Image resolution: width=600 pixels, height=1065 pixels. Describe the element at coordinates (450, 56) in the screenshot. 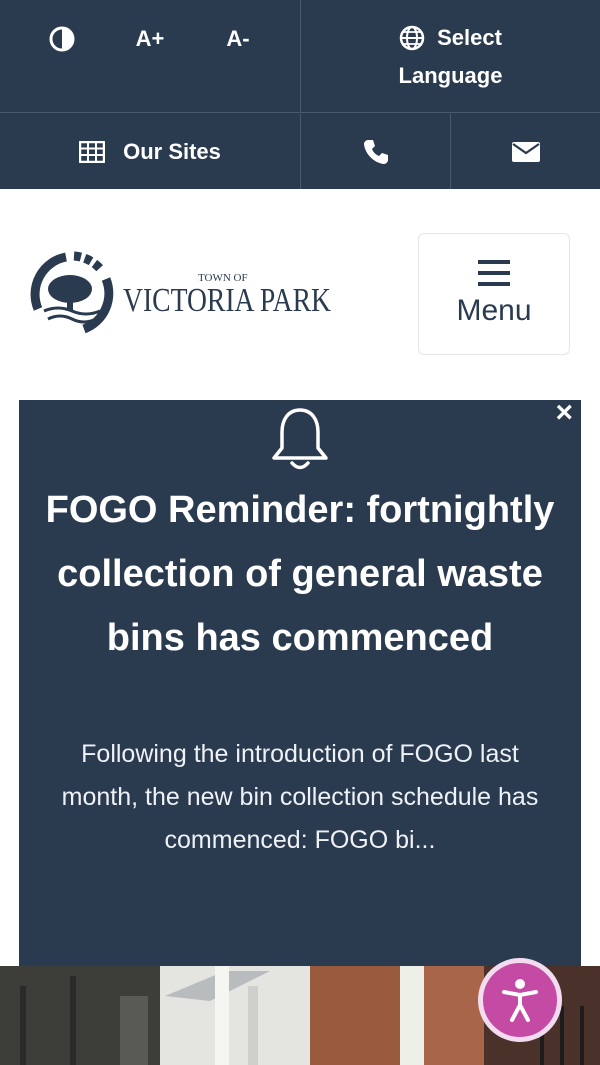

I see `select-language-button: Select Language` at that location.